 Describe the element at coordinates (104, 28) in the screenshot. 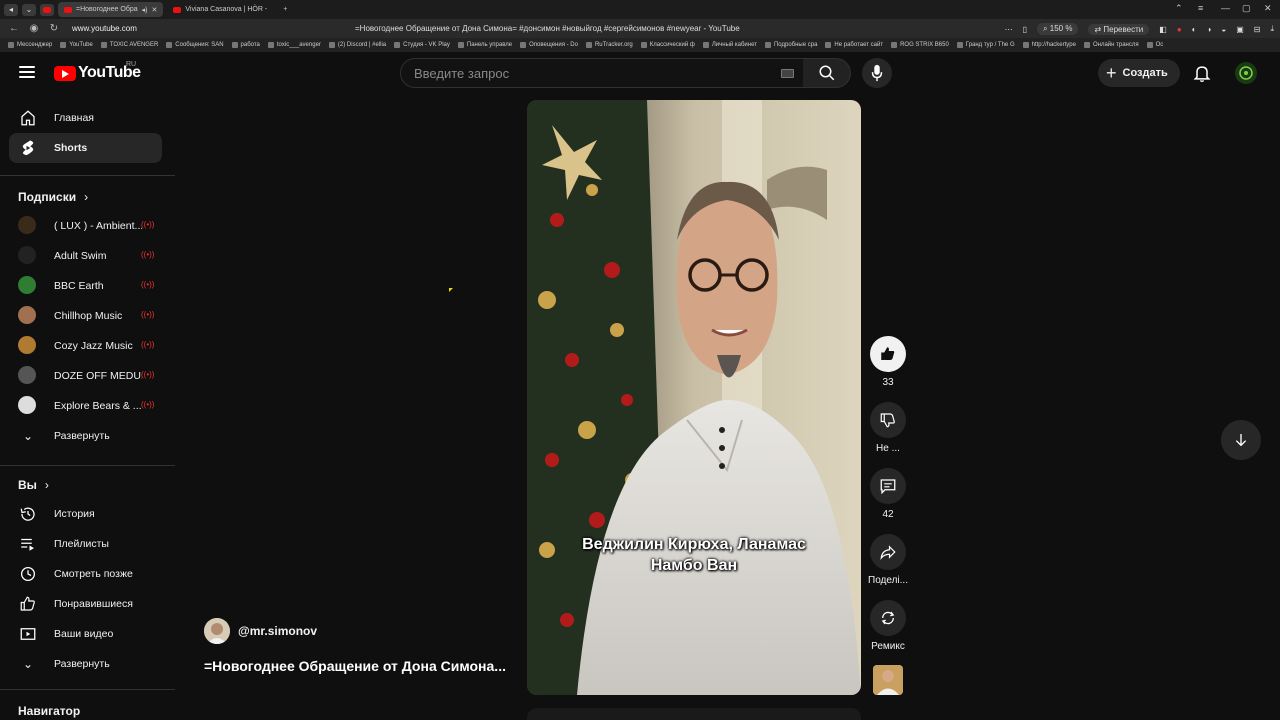

I see `url-field: www.youtube.com` at that location.